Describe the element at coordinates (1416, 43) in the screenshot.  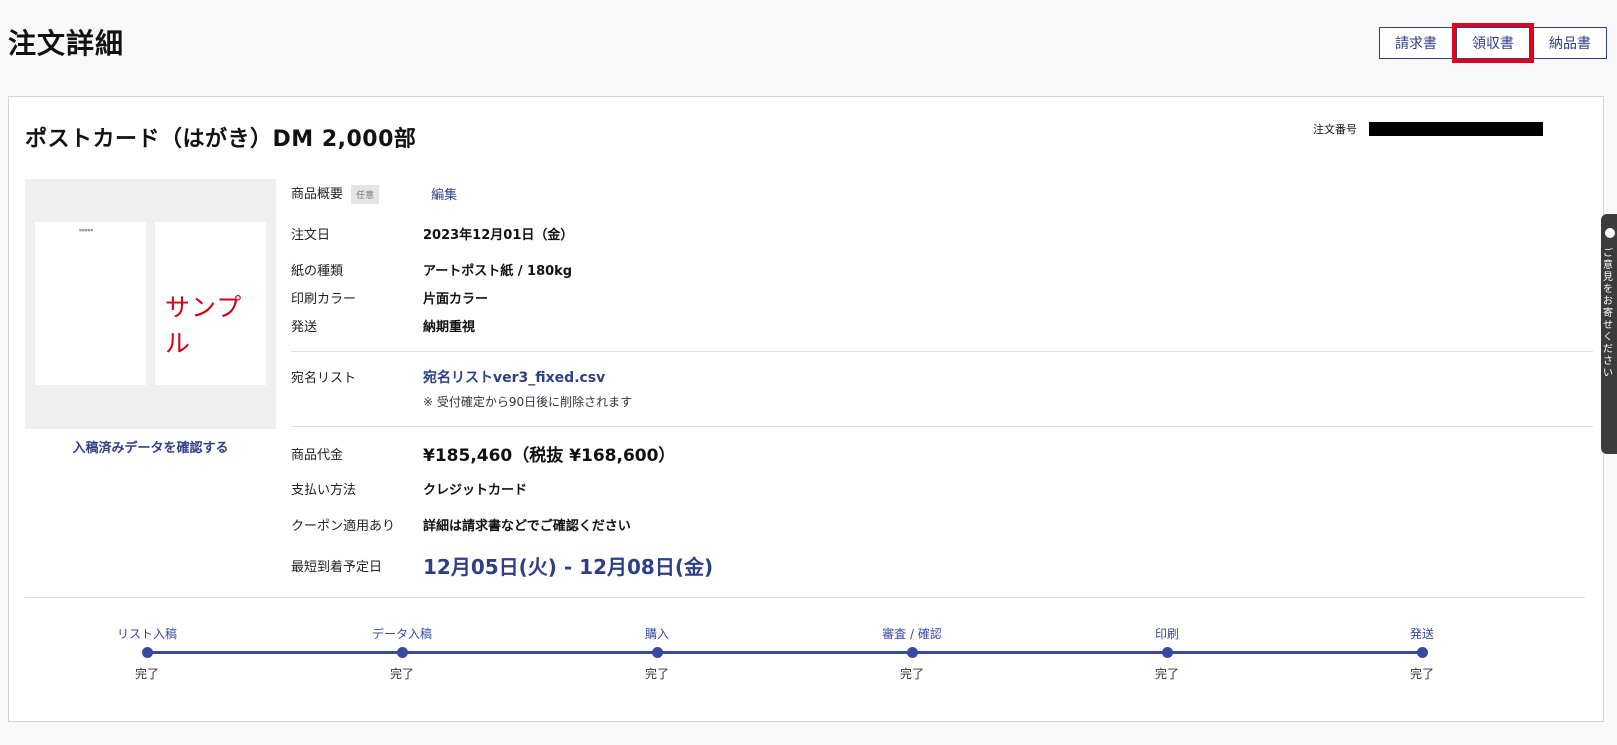
I see `invoice-button: 請求書` at that location.